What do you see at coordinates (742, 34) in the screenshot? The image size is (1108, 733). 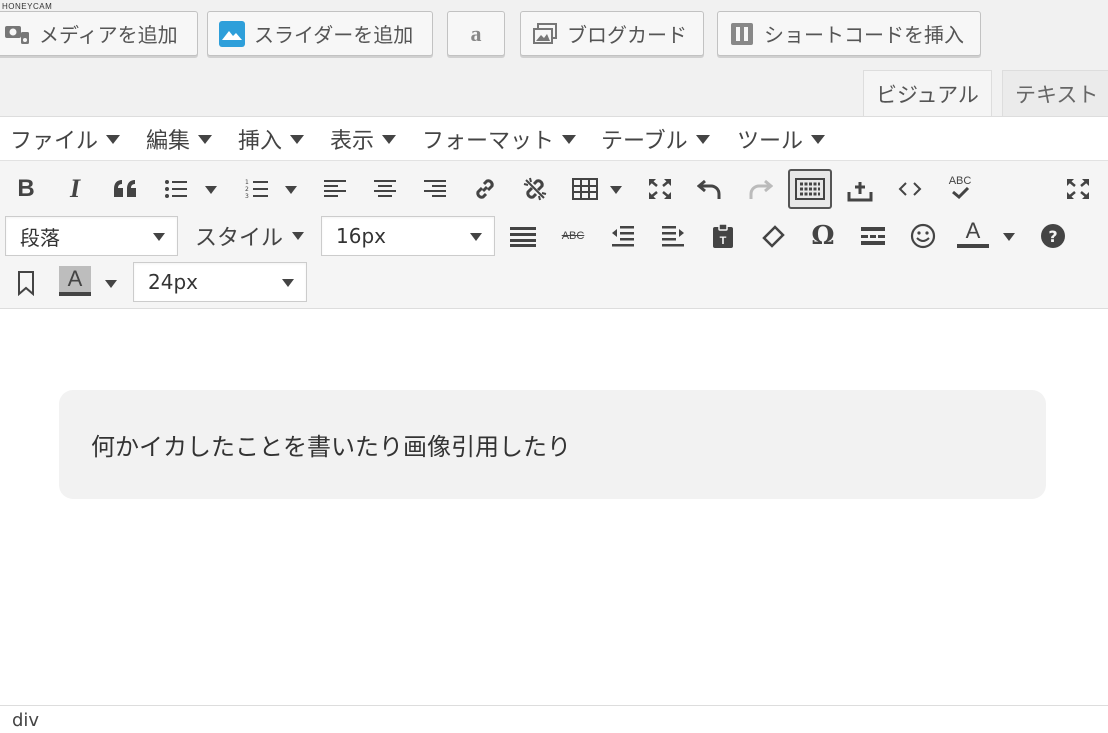 I see `shortcode-icon` at bounding box center [742, 34].